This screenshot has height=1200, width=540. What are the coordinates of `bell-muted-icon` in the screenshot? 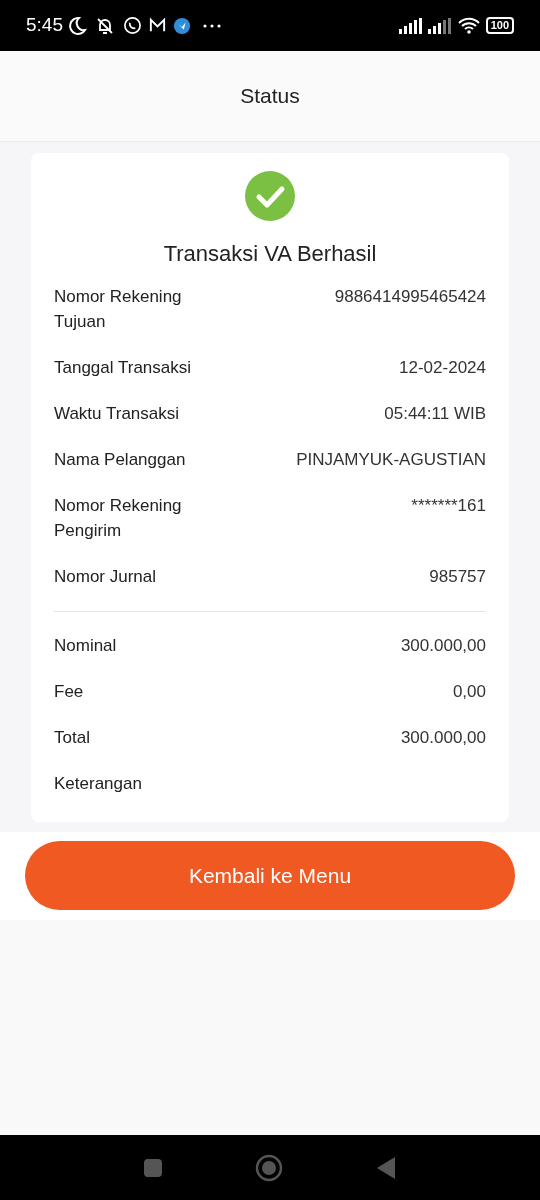 It's located at (105, 25).